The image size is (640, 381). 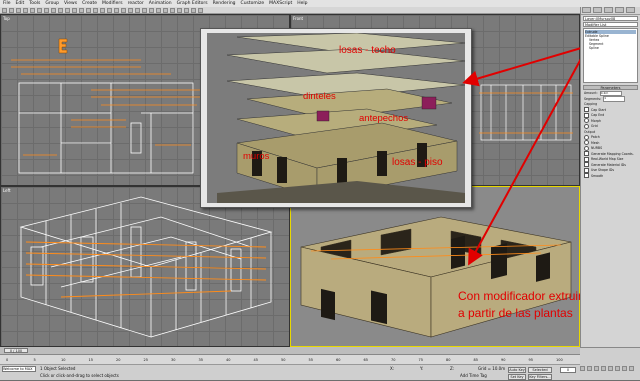 What do you see at coordinates (172, 10) in the screenshot?
I see `curve-editor-icon` at bounding box center [172, 10].